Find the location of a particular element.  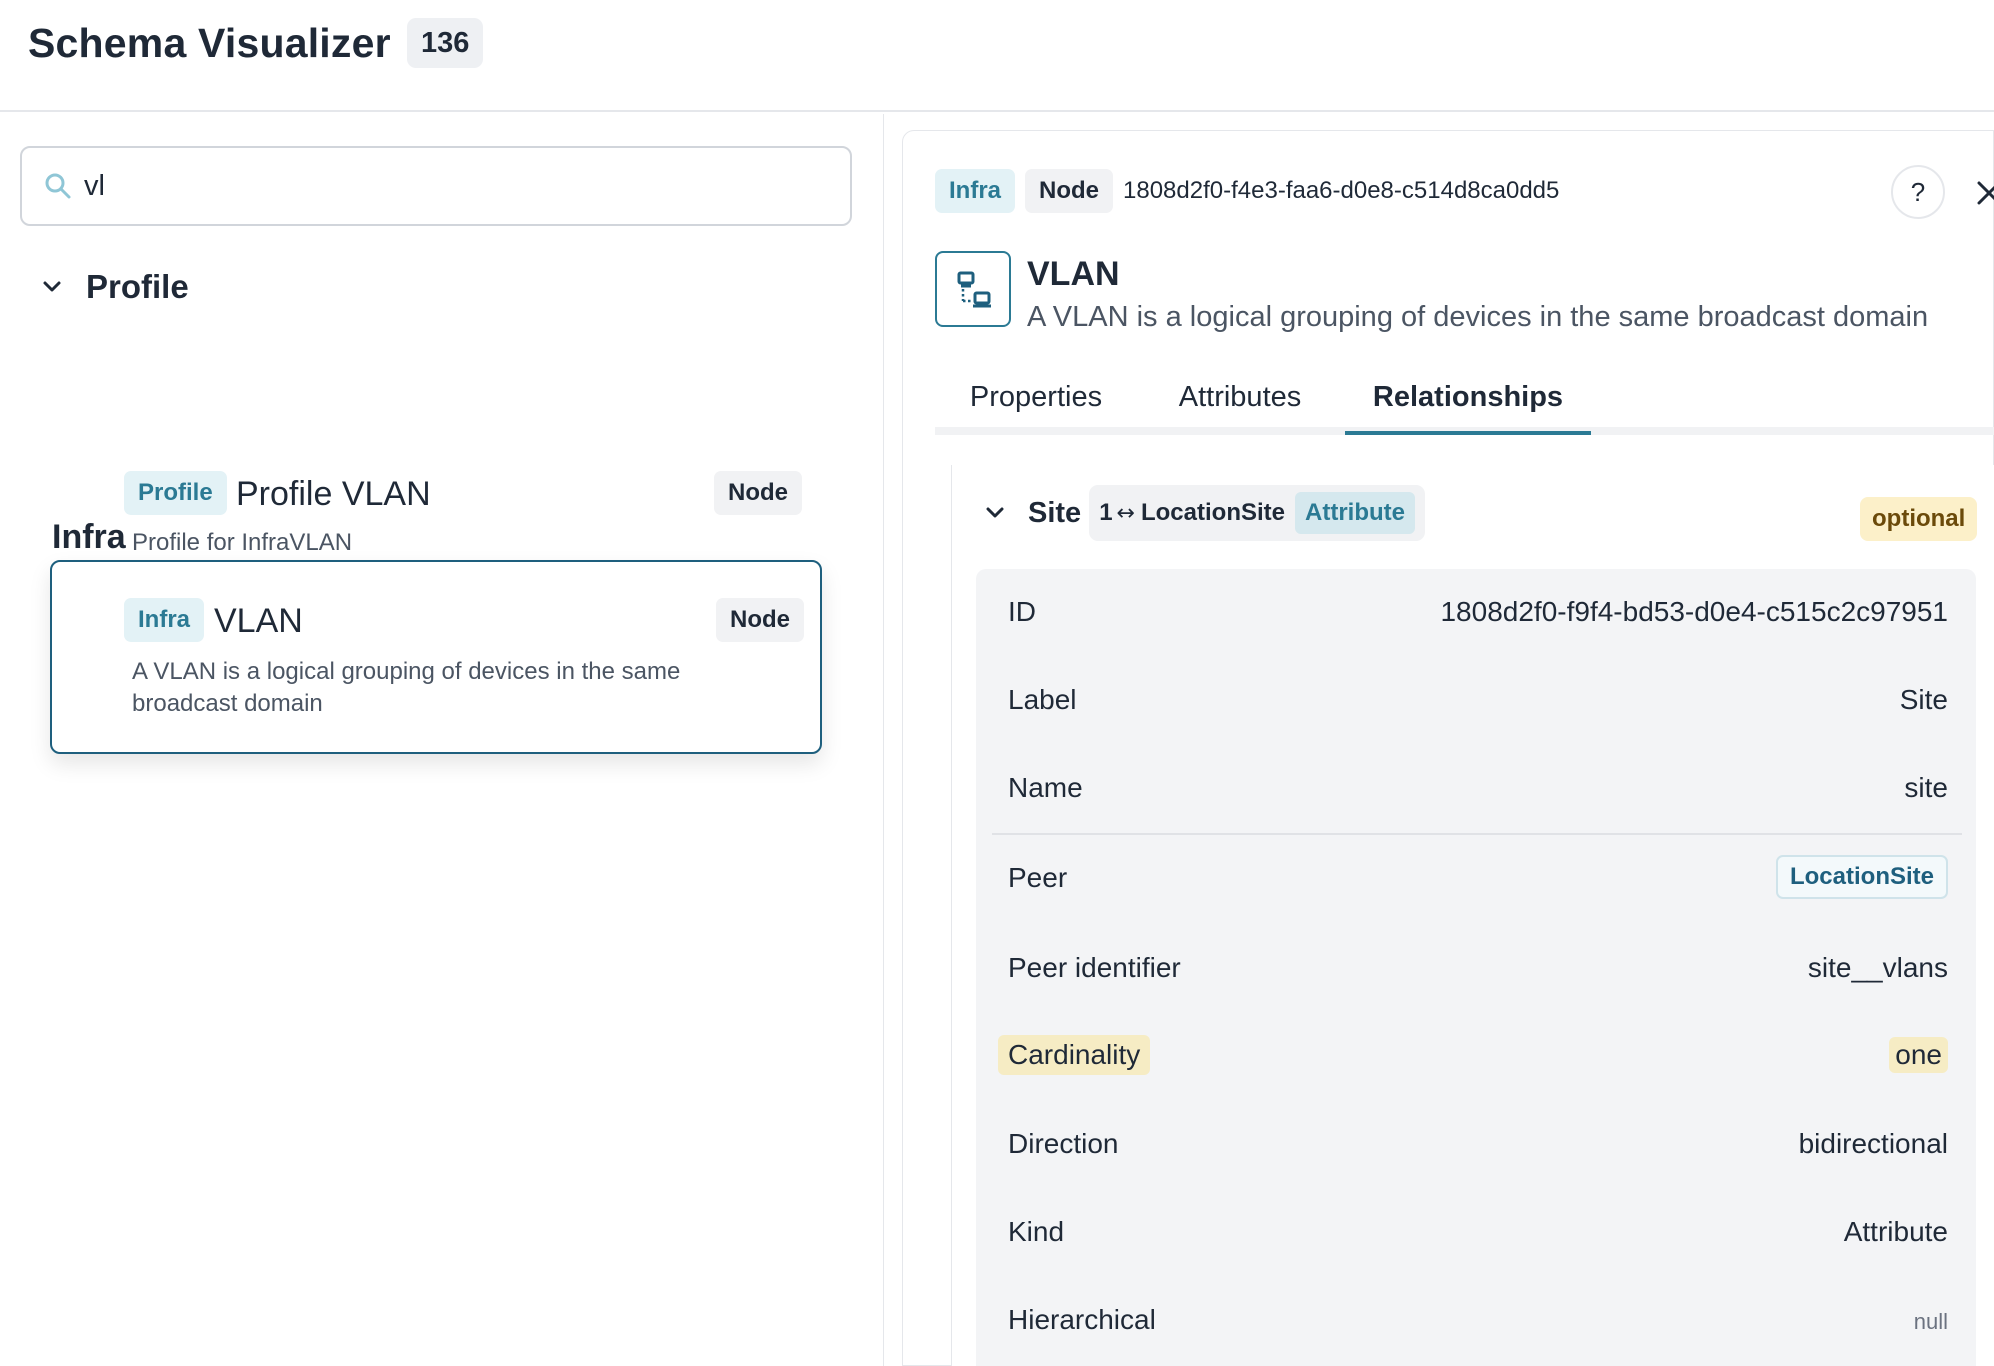

relationship-peer-chip: 1 ↔ LocationSite Attribute is located at coordinates (1257, 513).